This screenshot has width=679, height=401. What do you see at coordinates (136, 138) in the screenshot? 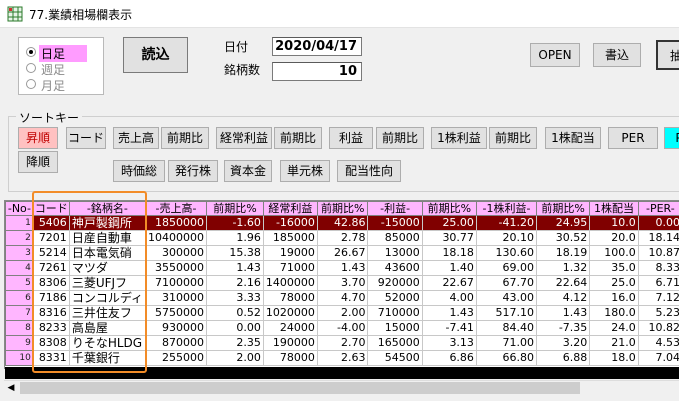
I see `sort-key-sales: 売上高` at bounding box center [136, 138].